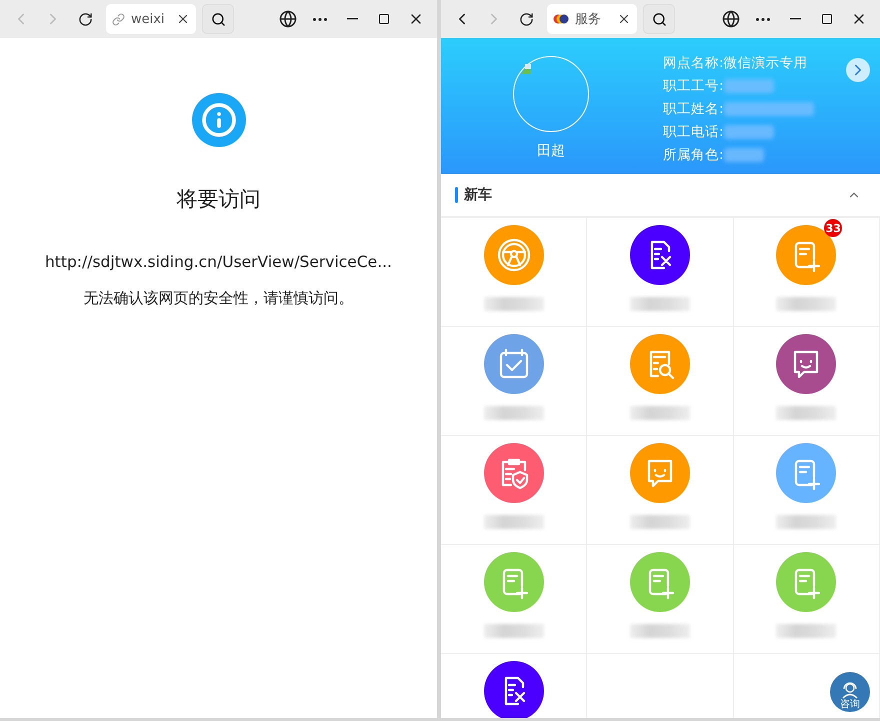 The image size is (880, 721). I want to click on field-label: 所属角色:, so click(693, 155).